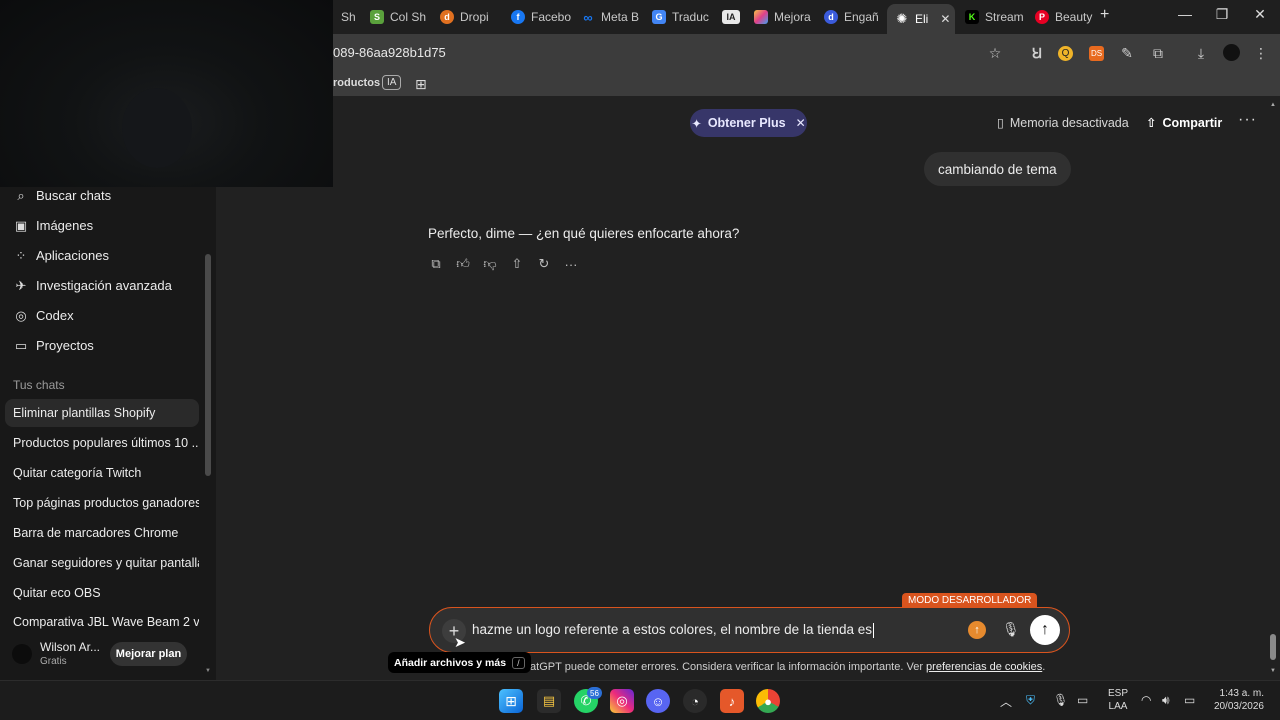 The image size is (1280, 720). What do you see at coordinates (490, 264) in the screenshot?
I see `thumbs-down-icon: 👎︎` at bounding box center [490, 264].